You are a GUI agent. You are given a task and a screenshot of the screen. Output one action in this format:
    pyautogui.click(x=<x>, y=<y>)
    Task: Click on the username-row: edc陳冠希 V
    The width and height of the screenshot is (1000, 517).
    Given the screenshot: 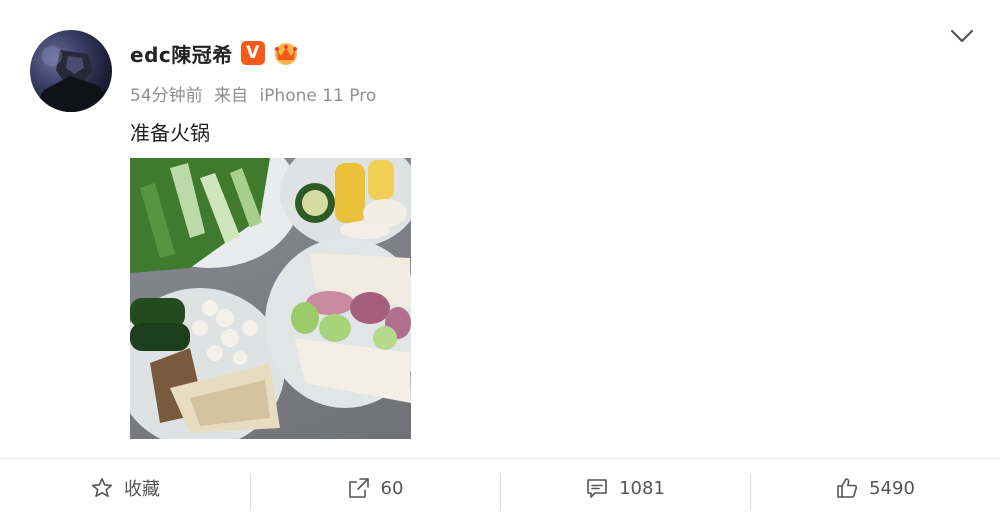 What is the action you would take?
    pyautogui.click(x=215, y=53)
    